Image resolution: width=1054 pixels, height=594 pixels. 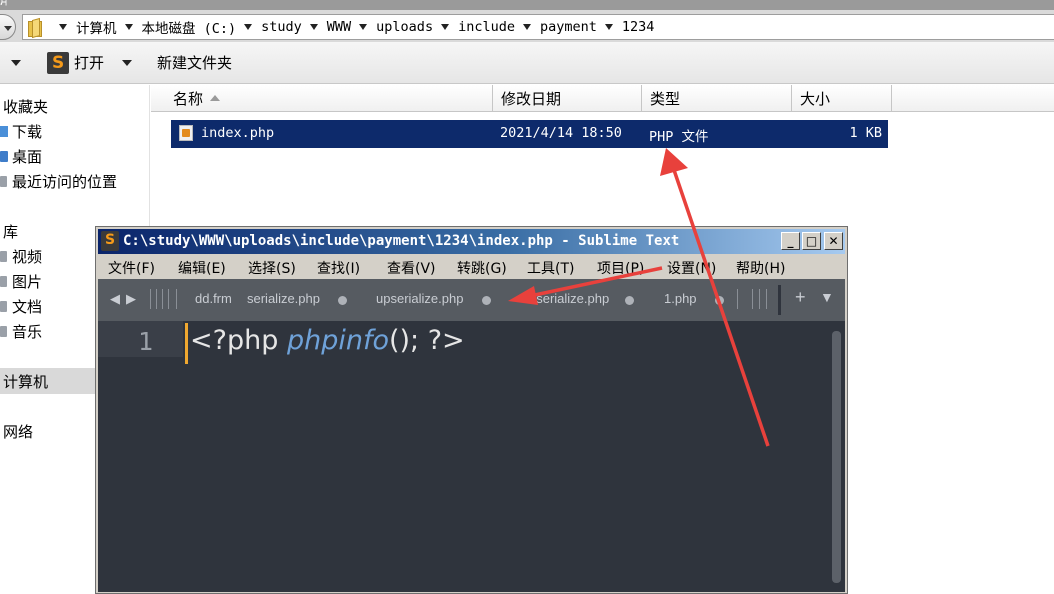 I want to click on nav-videos: 视频, so click(x=21, y=256).